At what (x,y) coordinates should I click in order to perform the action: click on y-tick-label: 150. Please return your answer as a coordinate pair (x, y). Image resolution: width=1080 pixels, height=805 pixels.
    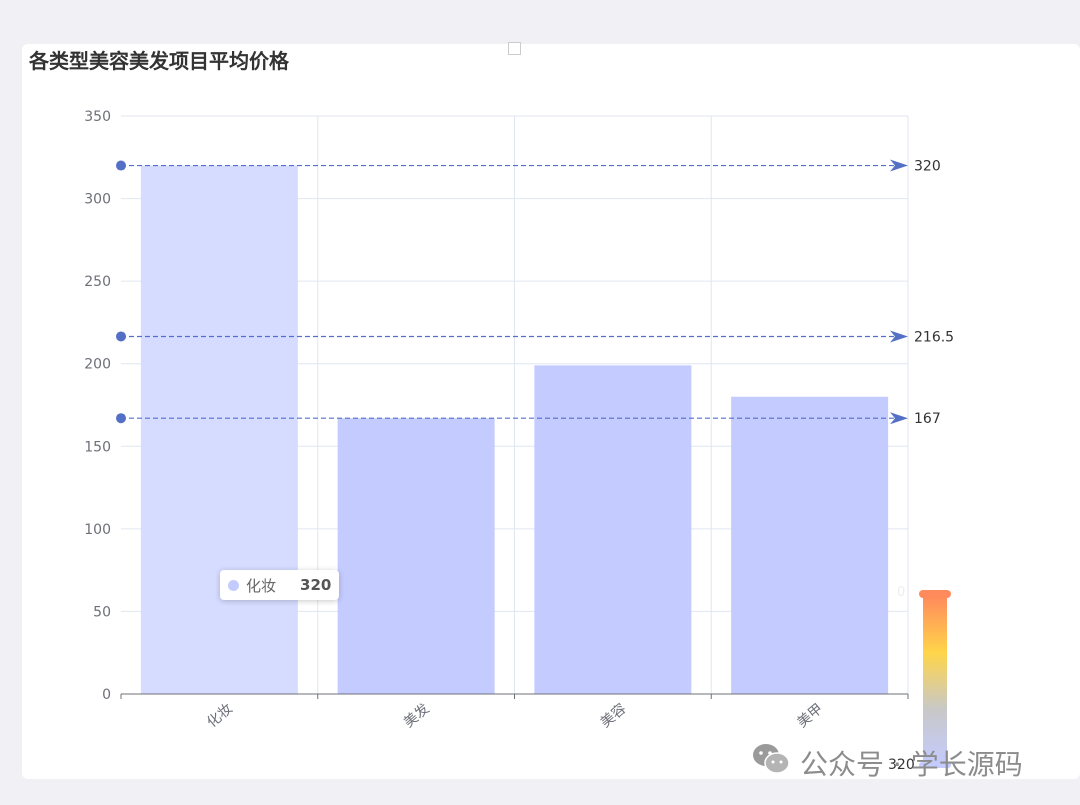
    Looking at the image, I should click on (97, 447).